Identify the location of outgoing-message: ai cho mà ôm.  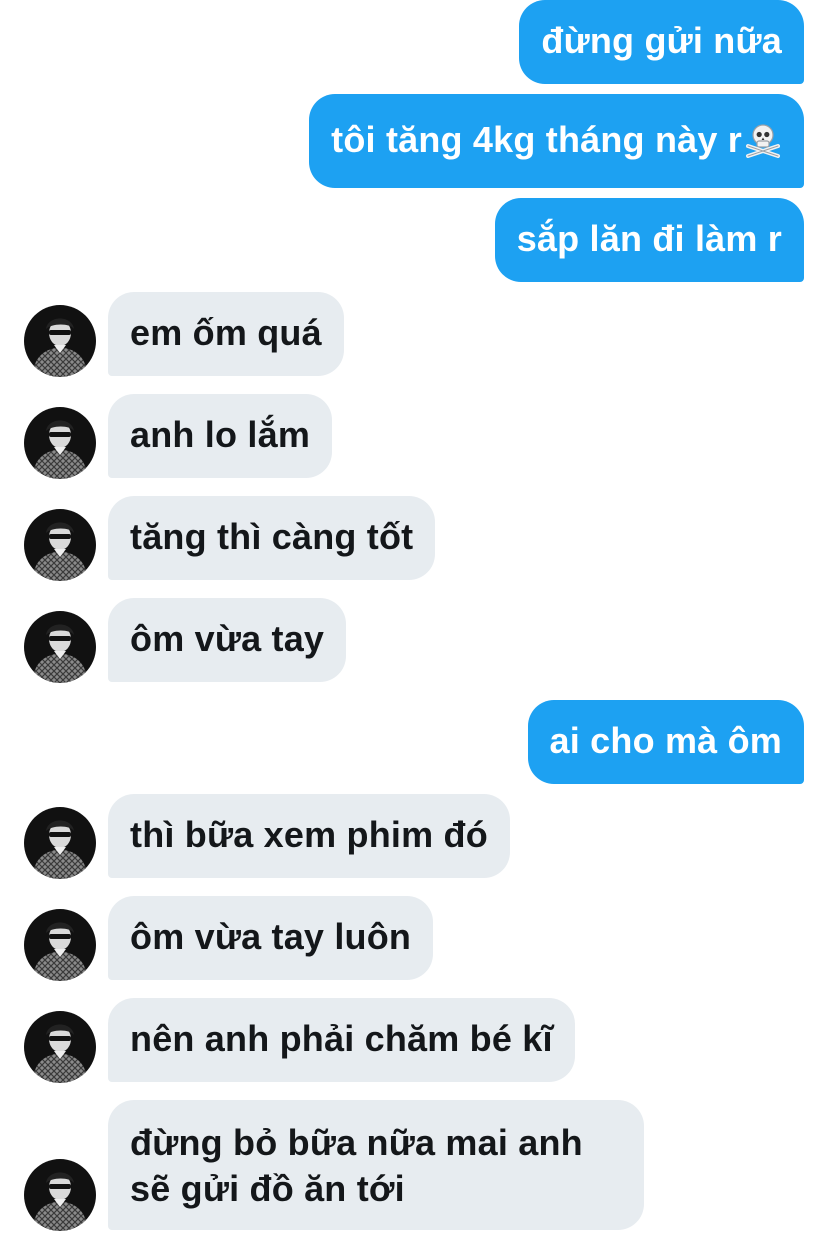
(665, 742).